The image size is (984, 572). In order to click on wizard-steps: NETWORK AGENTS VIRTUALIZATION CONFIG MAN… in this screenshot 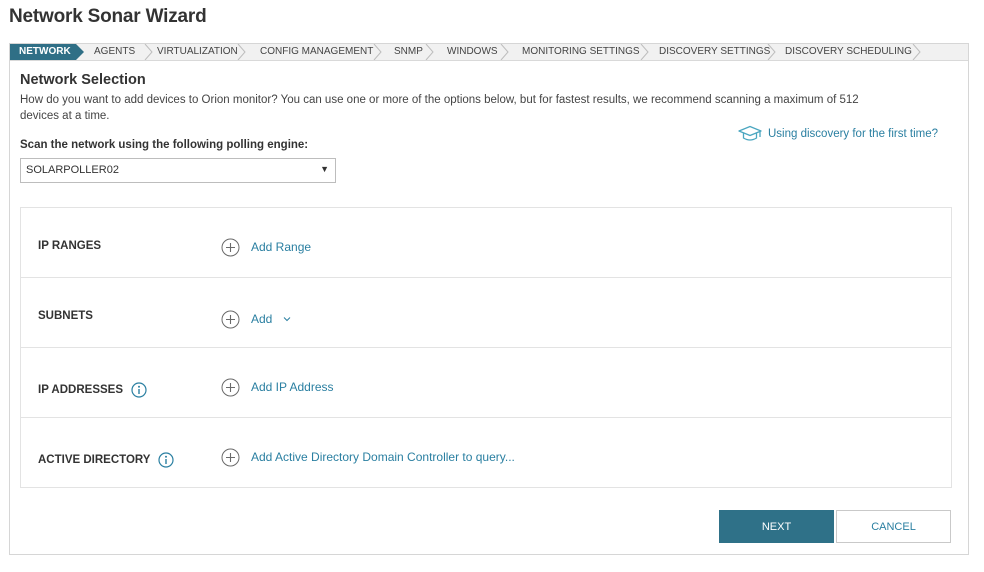, I will do `click(489, 52)`.